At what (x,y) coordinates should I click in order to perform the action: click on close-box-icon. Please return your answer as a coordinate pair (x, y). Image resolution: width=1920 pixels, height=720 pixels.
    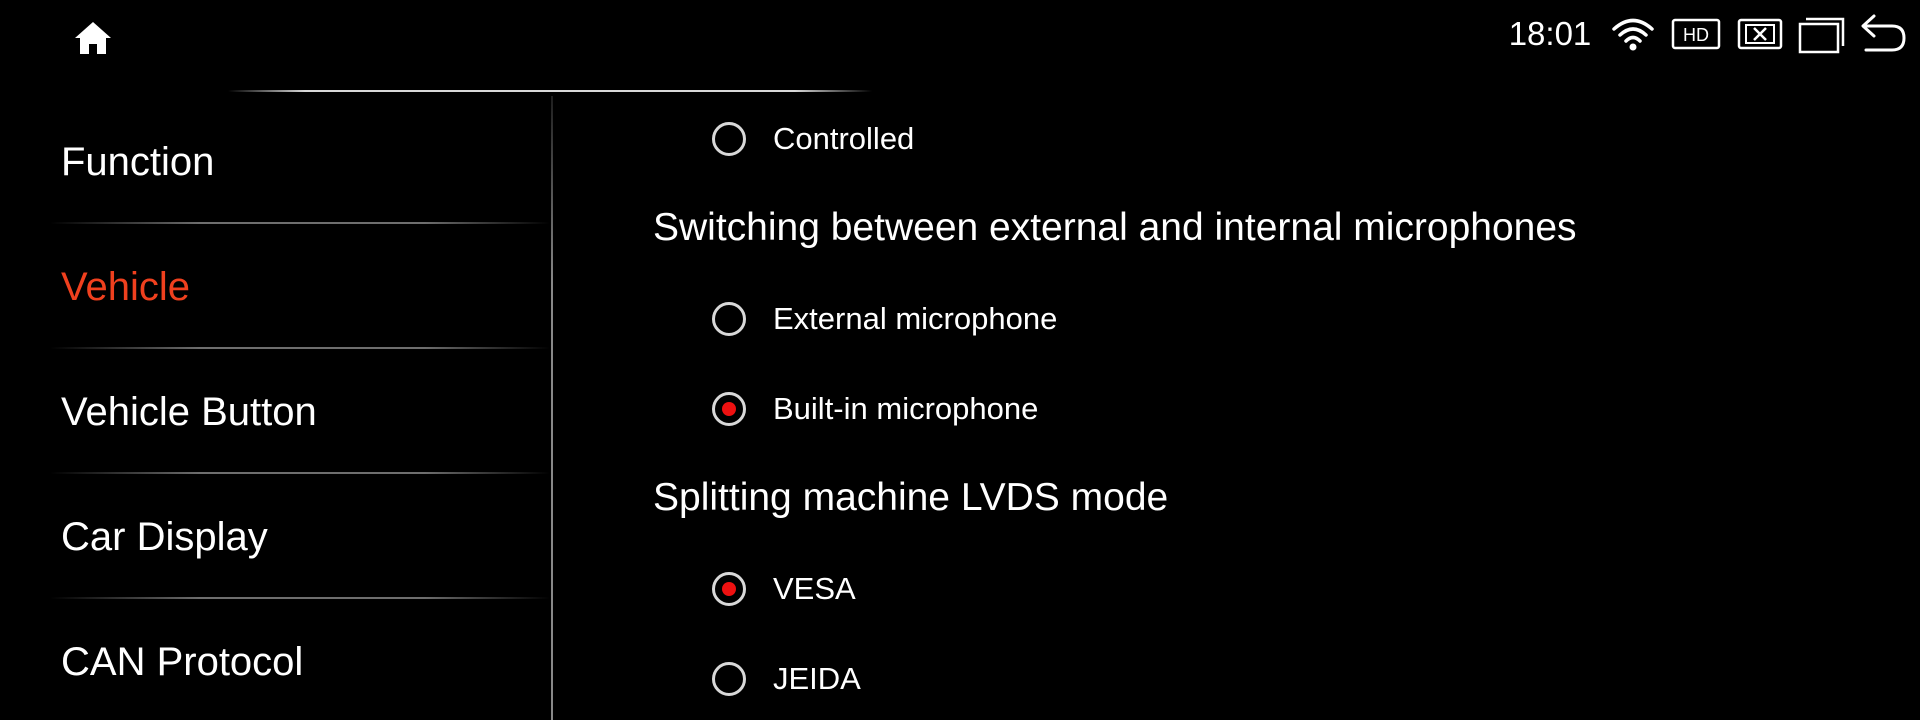
    Looking at the image, I should click on (1760, 34).